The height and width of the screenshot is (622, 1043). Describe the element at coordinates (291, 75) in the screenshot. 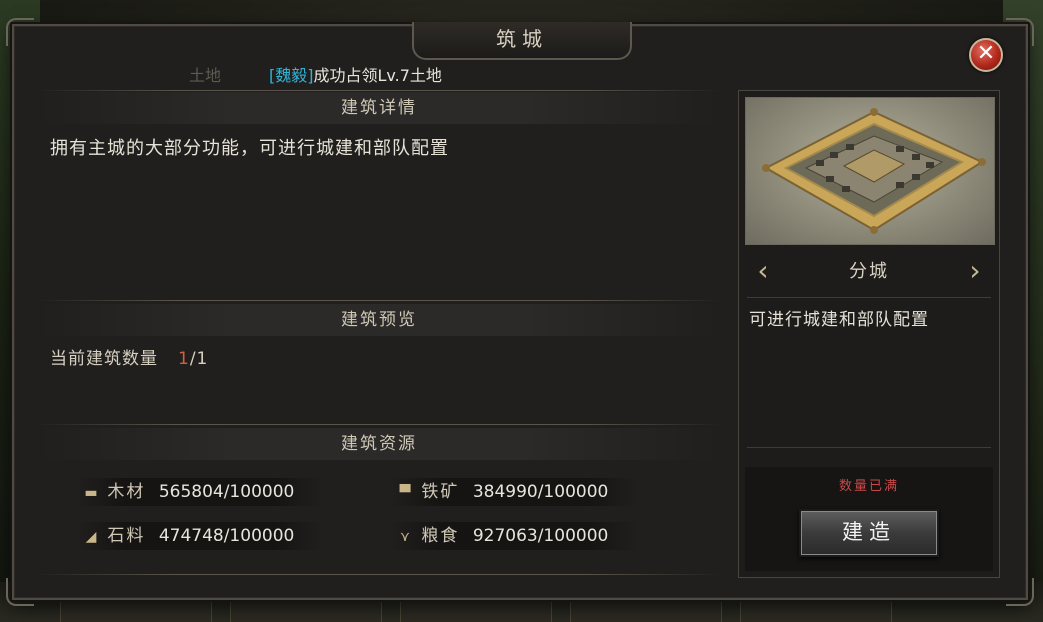

I see `notice-player-tag: [魏毅]` at that location.